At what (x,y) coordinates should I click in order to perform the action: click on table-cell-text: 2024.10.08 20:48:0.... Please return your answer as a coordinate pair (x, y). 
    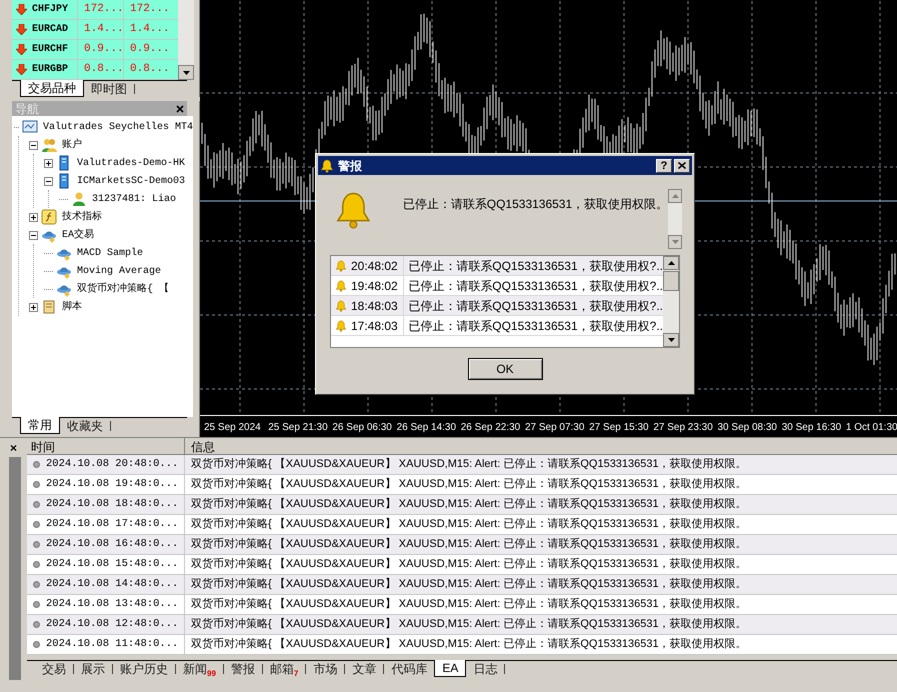
    Looking at the image, I should click on (112, 464).